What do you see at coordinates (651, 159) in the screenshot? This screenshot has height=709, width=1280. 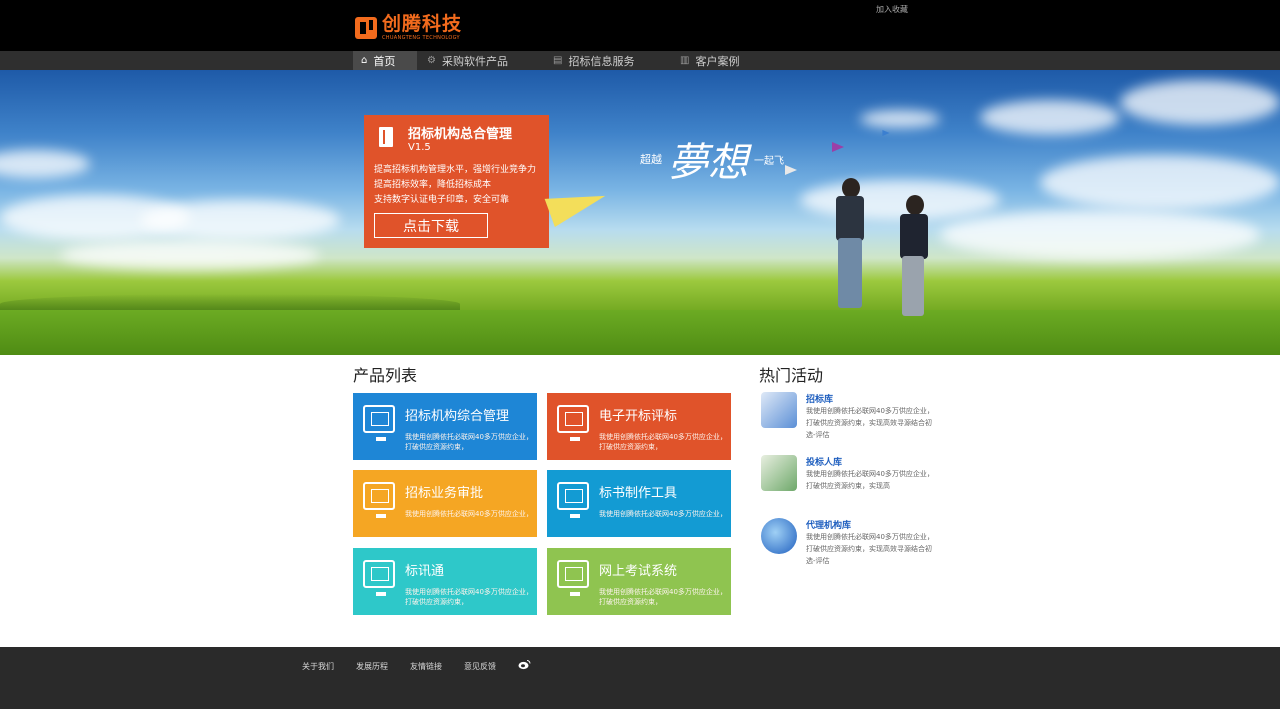 I see `slogan-prefix: 超越` at bounding box center [651, 159].